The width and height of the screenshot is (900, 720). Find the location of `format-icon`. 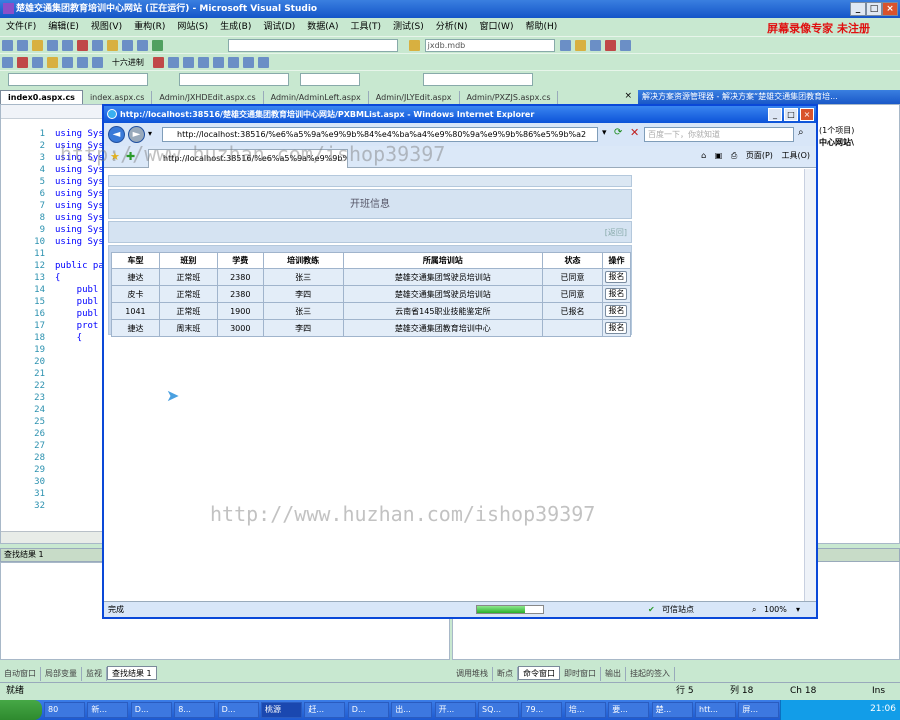

format-icon is located at coordinates (173, 62).